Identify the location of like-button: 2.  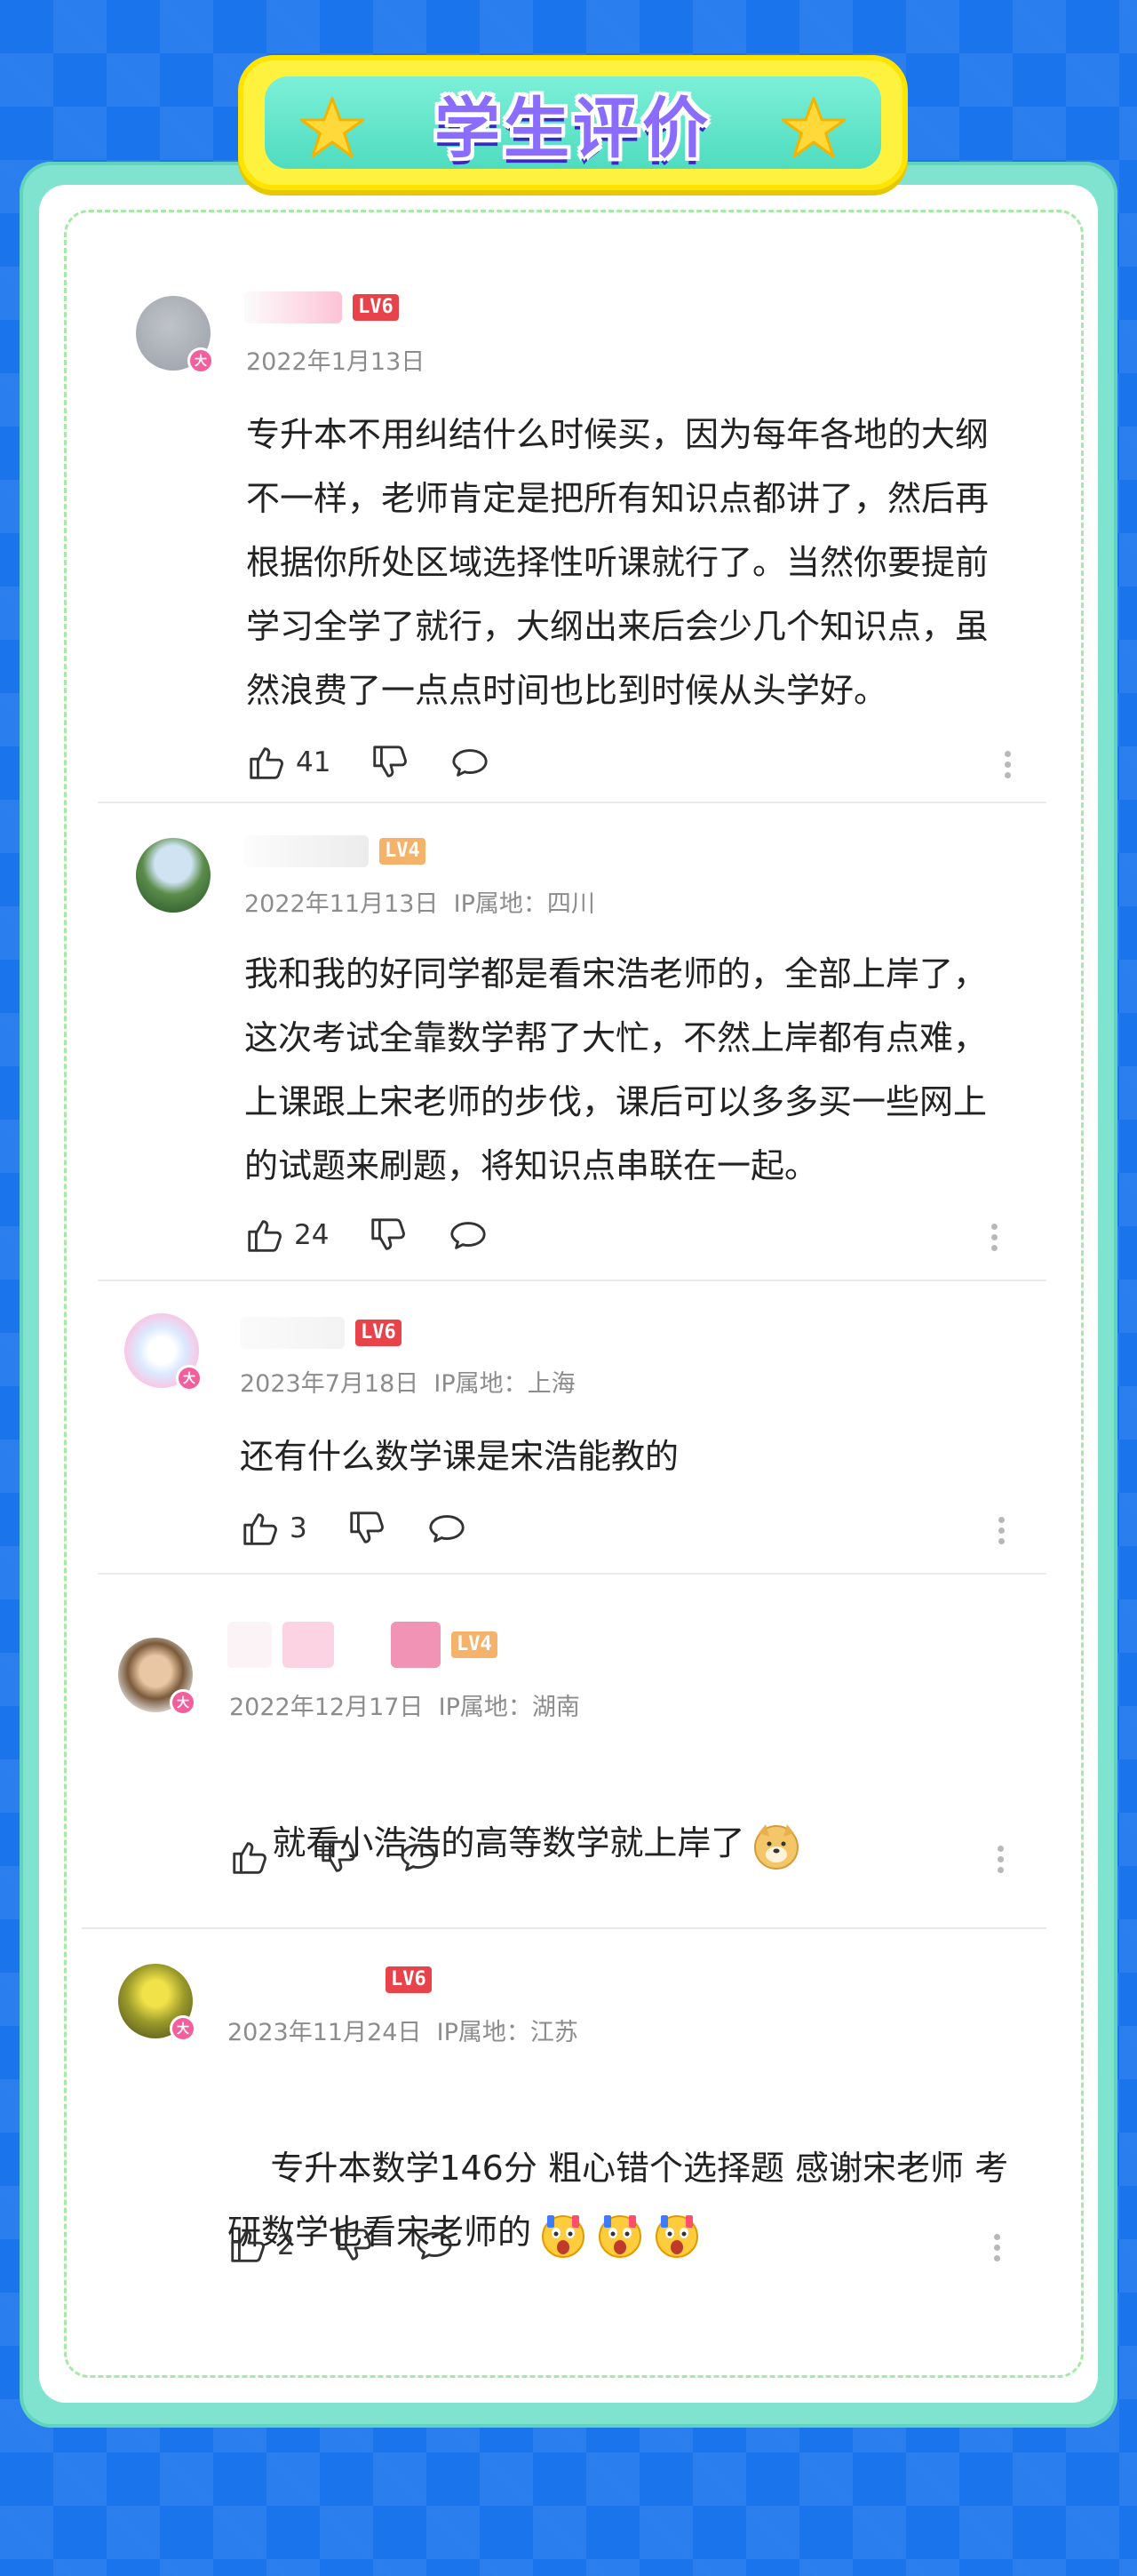
(261, 2246).